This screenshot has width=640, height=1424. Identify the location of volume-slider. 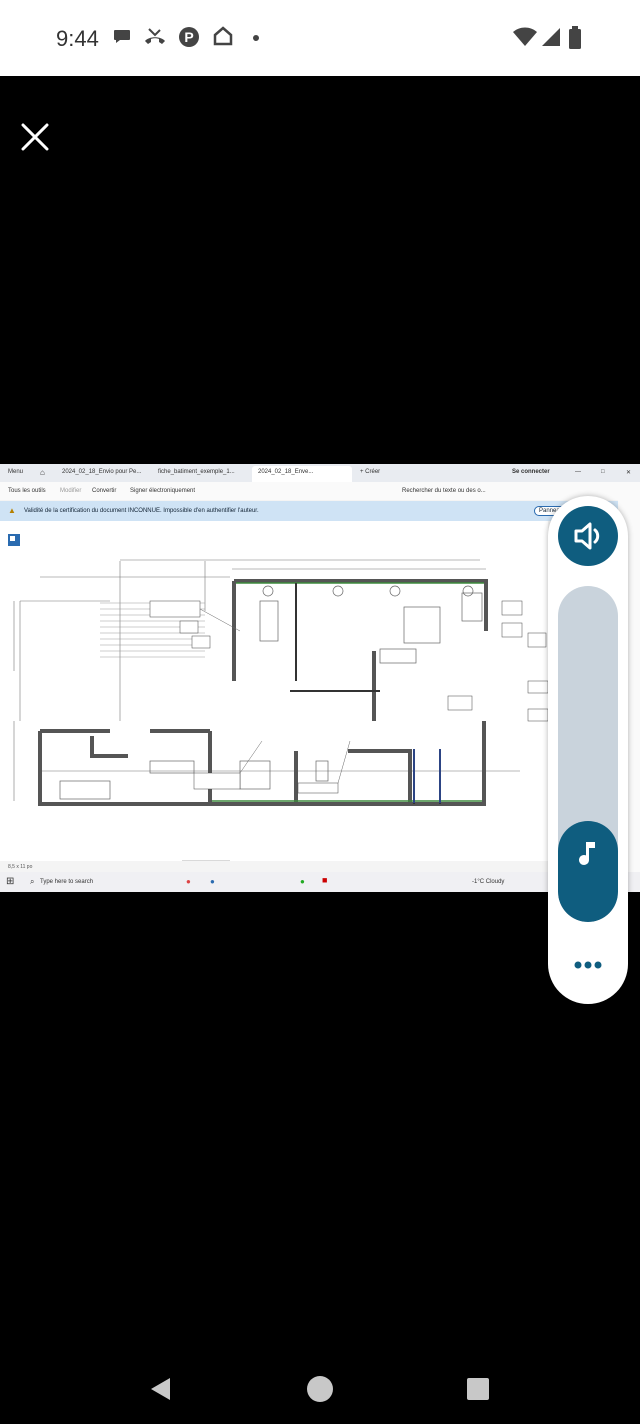
(588, 754).